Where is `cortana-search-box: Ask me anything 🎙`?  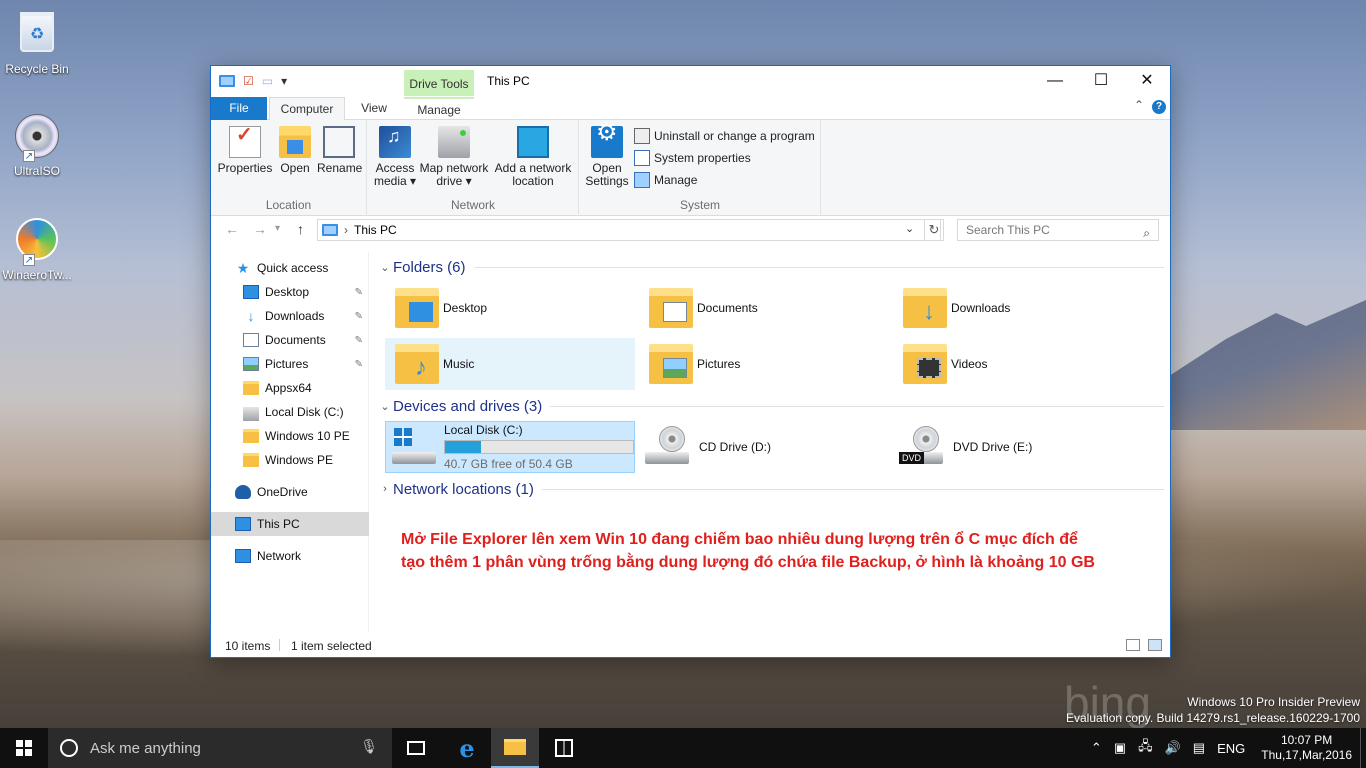
cortana-search-box: Ask me anything 🎙 is located at coordinates (220, 748).